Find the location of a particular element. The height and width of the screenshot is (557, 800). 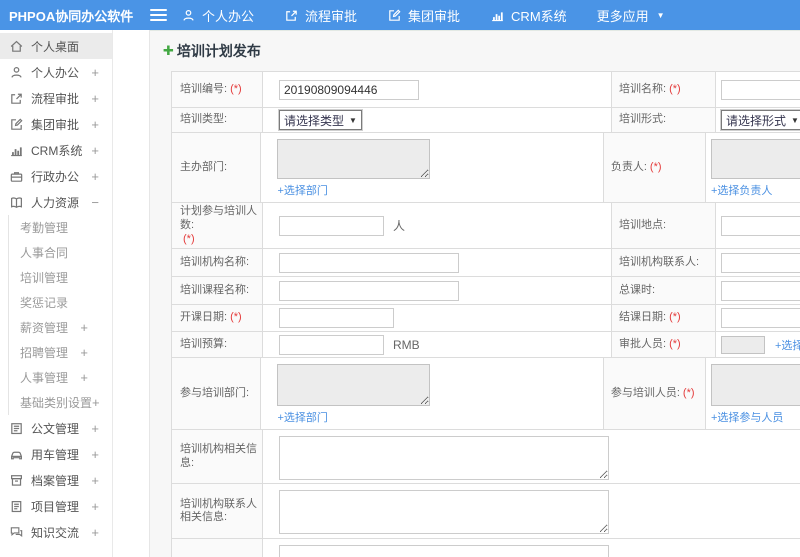

sidebar-subitem: 基础类别设置 + is located at coordinates (60, 402).